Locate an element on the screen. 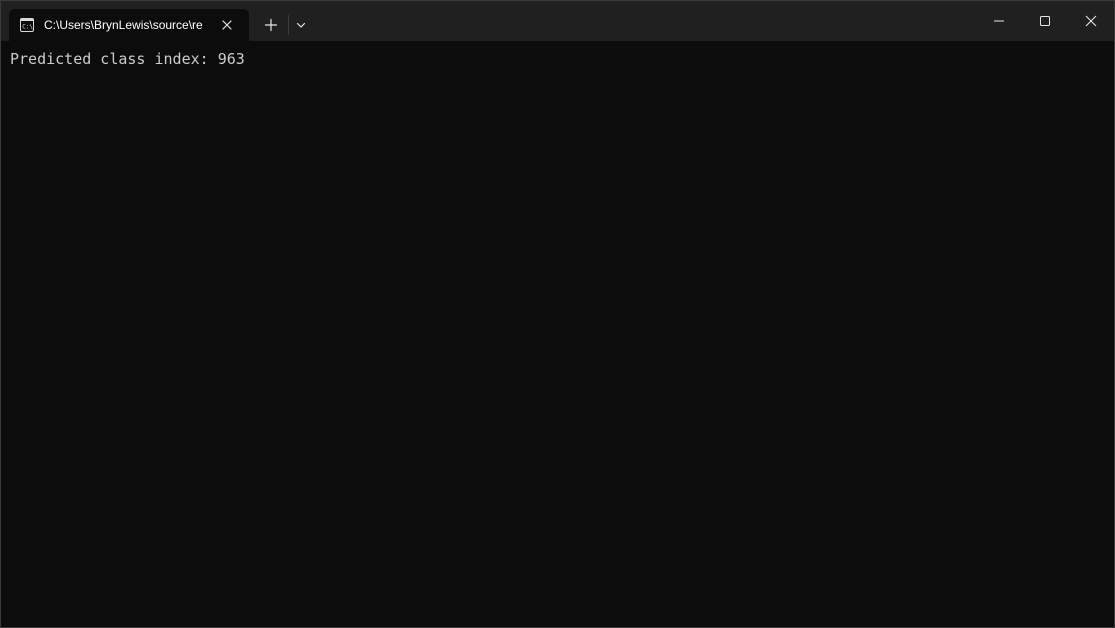 This screenshot has width=1115, height=628. output-line: Predicted class index: 963 is located at coordinates (127, 59).